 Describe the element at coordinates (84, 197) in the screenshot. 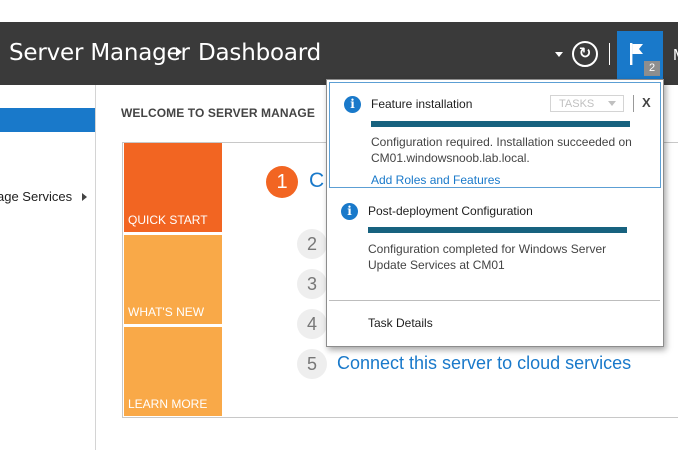

I see `chevron-right-icon` at that location.